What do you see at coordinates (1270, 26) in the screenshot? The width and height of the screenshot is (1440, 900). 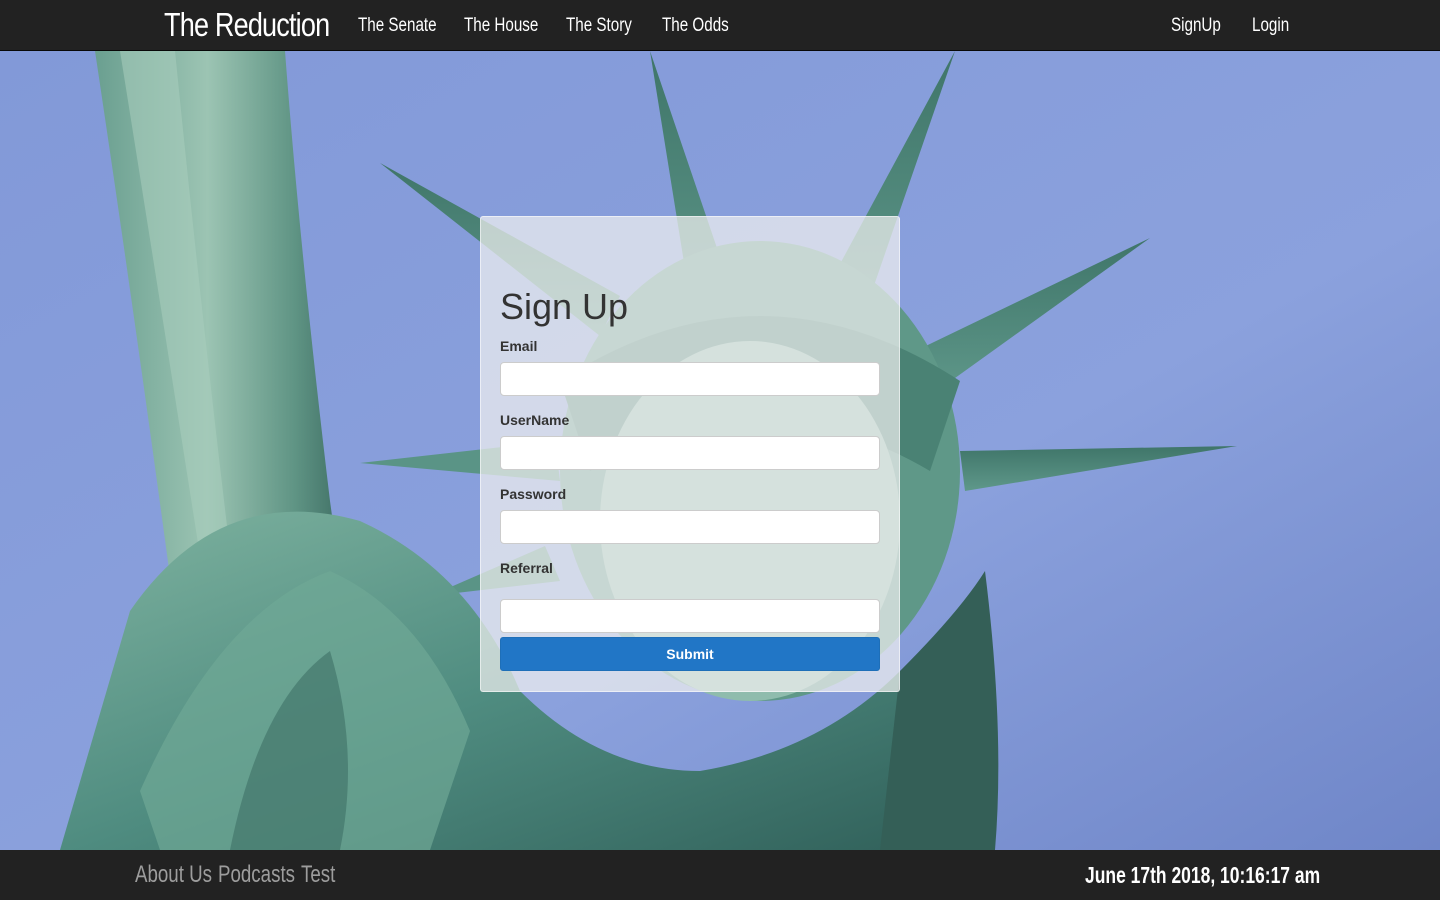 I see `login-link: Login` at bounding box center [1270, 26].